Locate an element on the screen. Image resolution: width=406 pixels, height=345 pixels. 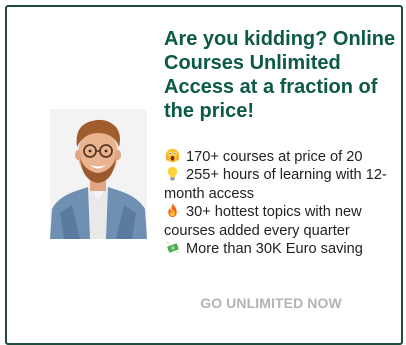
lightbulb-icon is located at coordinates (172, 174).